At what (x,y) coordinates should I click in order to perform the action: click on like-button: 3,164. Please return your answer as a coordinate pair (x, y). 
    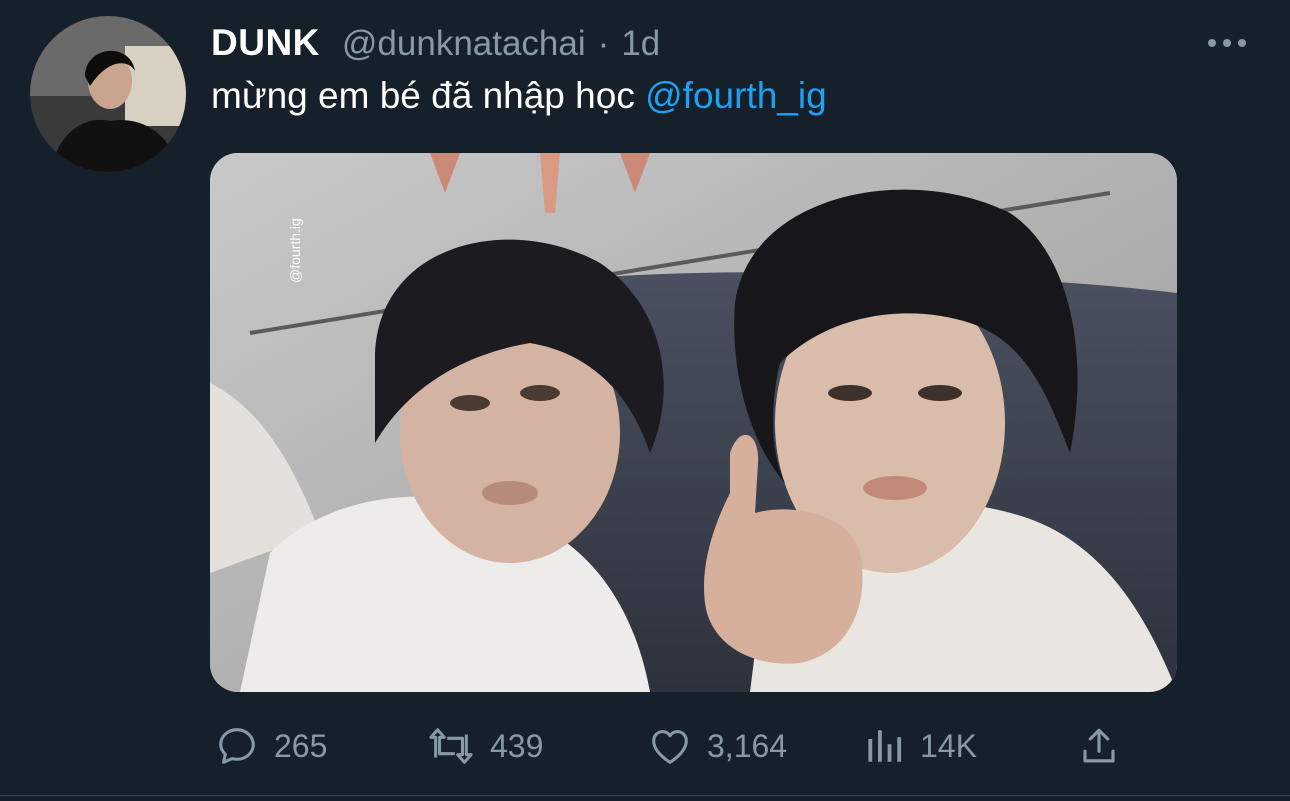
    Looking at the image, I should click on (717, 746).